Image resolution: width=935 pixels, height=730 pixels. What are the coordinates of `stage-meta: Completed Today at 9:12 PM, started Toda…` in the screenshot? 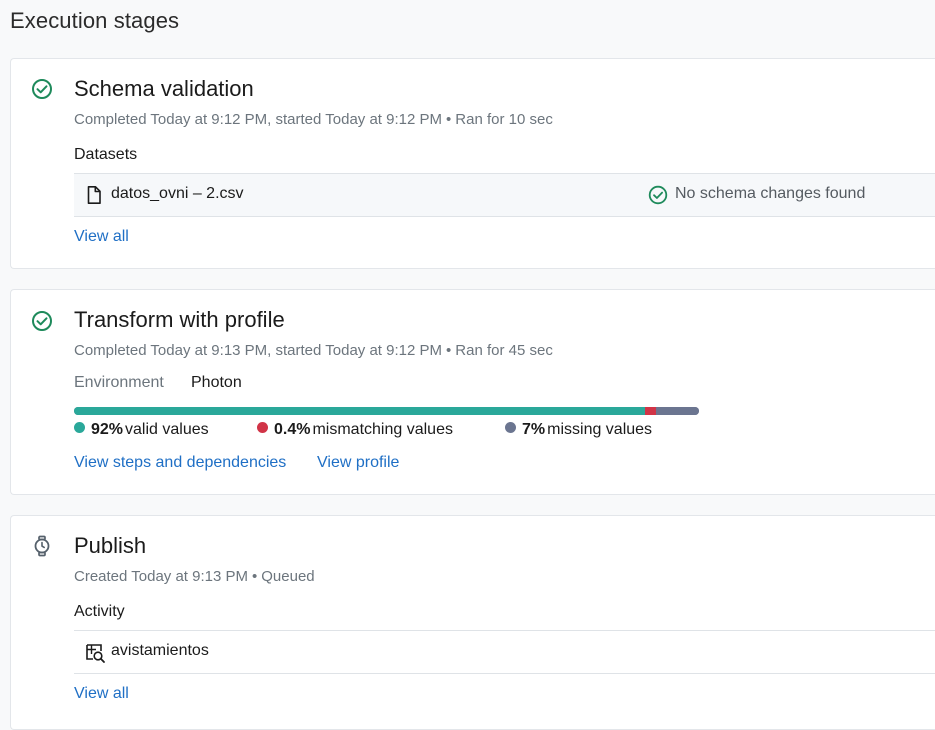 It's located at (313, 119).